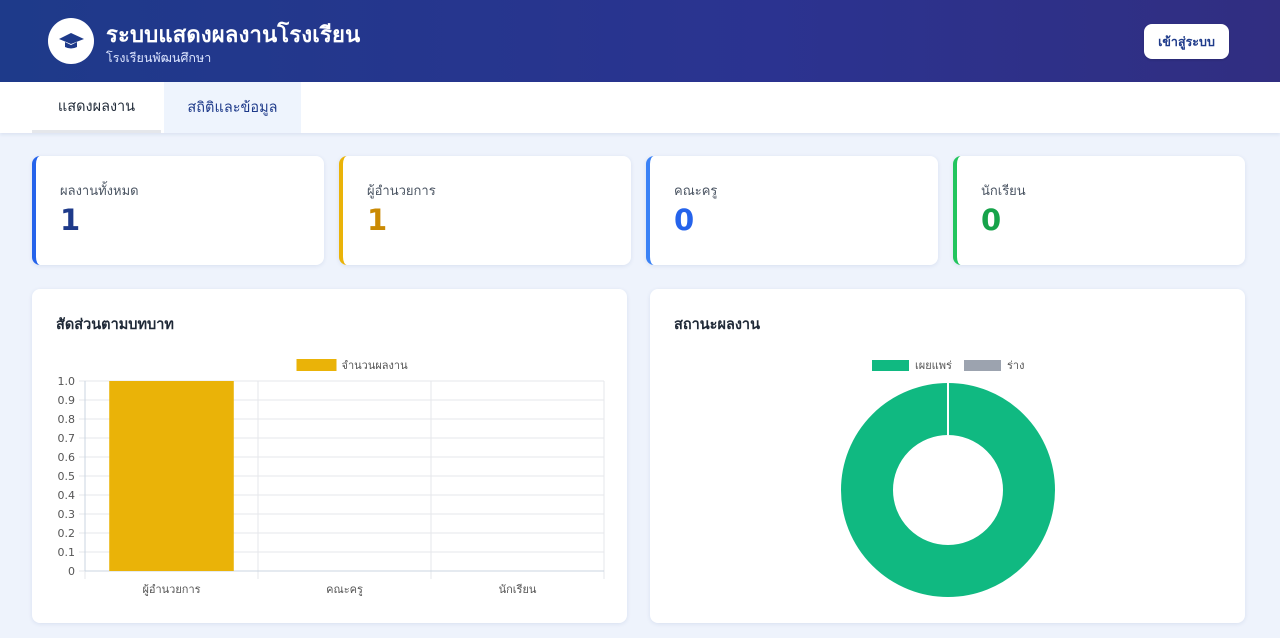 The height and width of the screenshot is (638, 1280). Describe the element at coordinates (1015, 365) in the screenshot. I see `legend-label: ร่าง` at that location.